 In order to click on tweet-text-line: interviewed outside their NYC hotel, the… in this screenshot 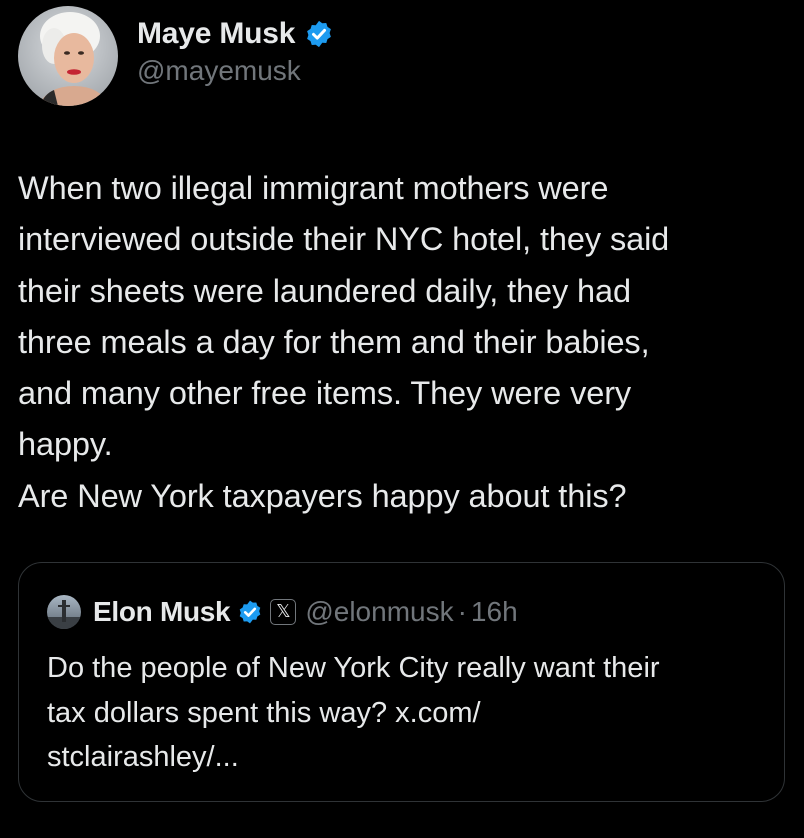, I will do `click(344, 239)`.